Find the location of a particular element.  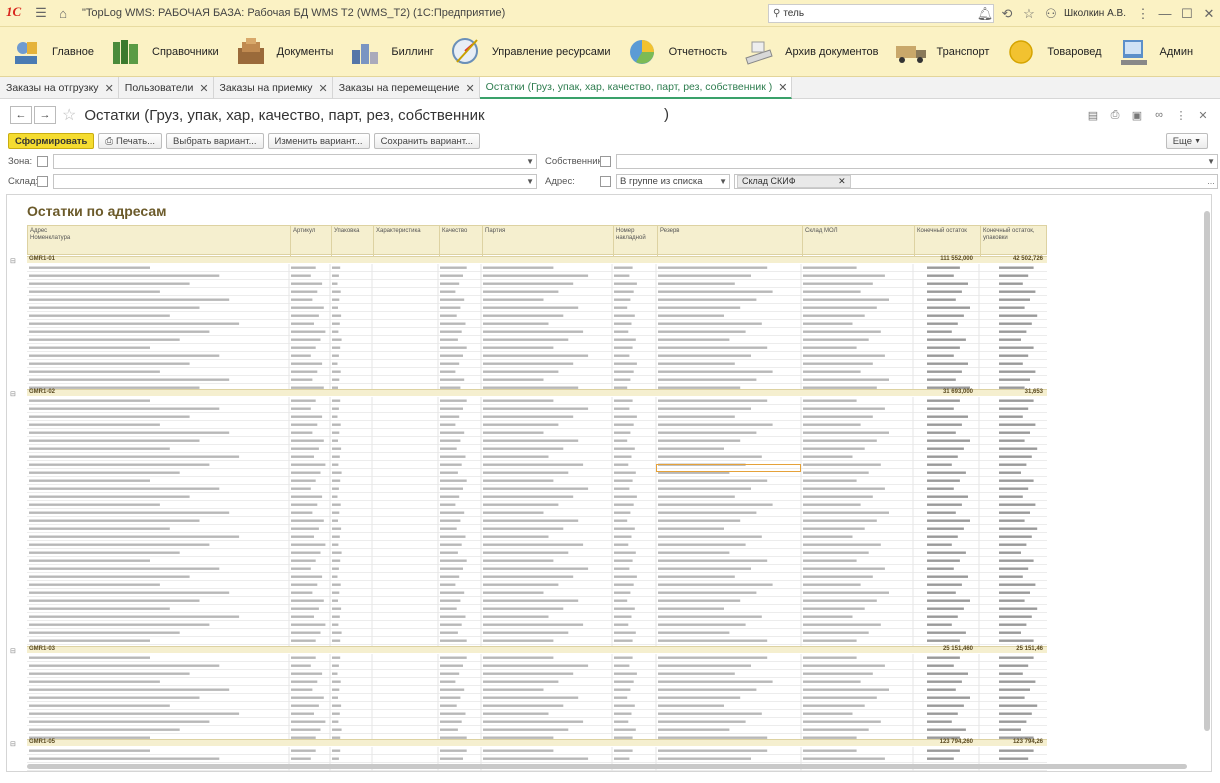

more-icon: ⋮ is located at coordinates (1181, 115).